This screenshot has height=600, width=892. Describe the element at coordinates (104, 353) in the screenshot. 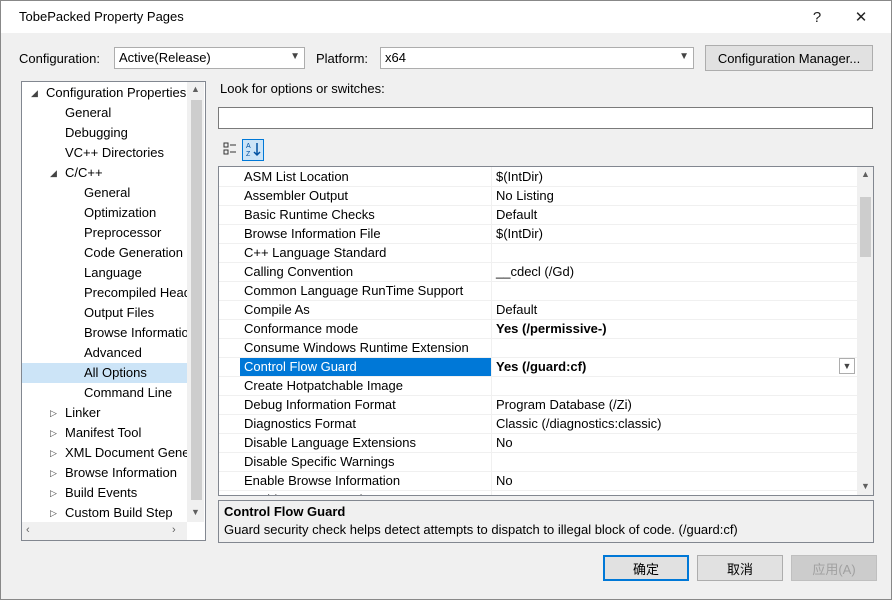

I see `tree-item: Advanced` at that location.